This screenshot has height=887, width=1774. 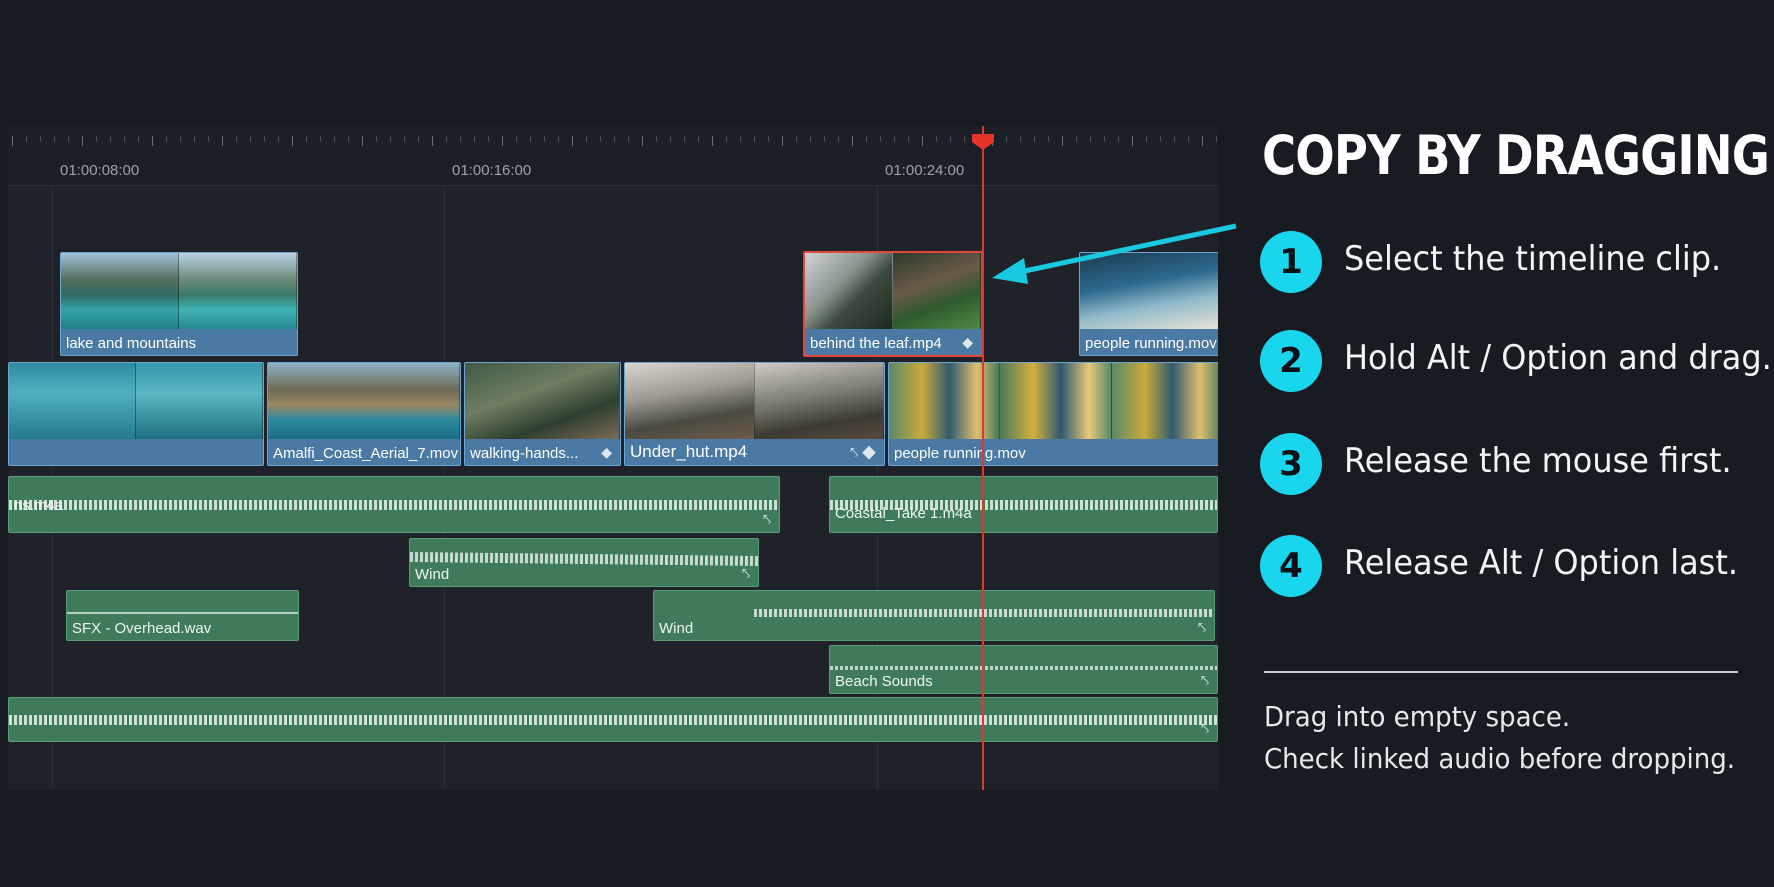 I want to click on clip-label: Beach Sounds, so click(x=884, y=681).